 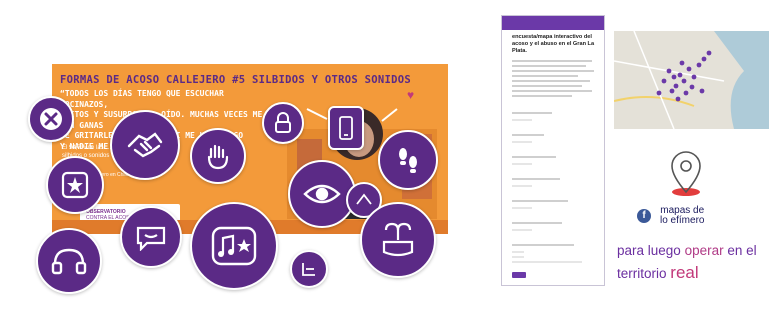 I want to click on tagline-part: en el, so click(x=742, y=250).